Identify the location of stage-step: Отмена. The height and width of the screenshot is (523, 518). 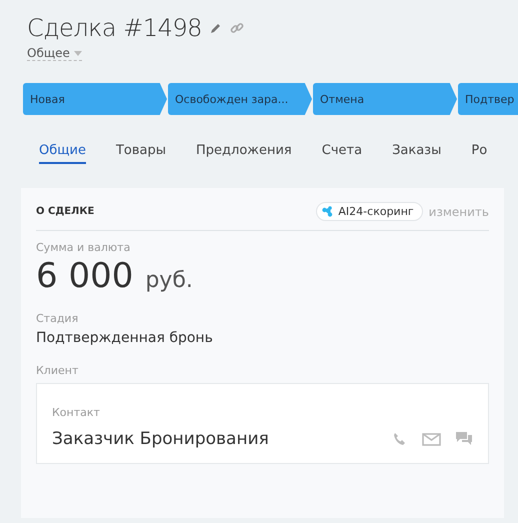
(385, 99).